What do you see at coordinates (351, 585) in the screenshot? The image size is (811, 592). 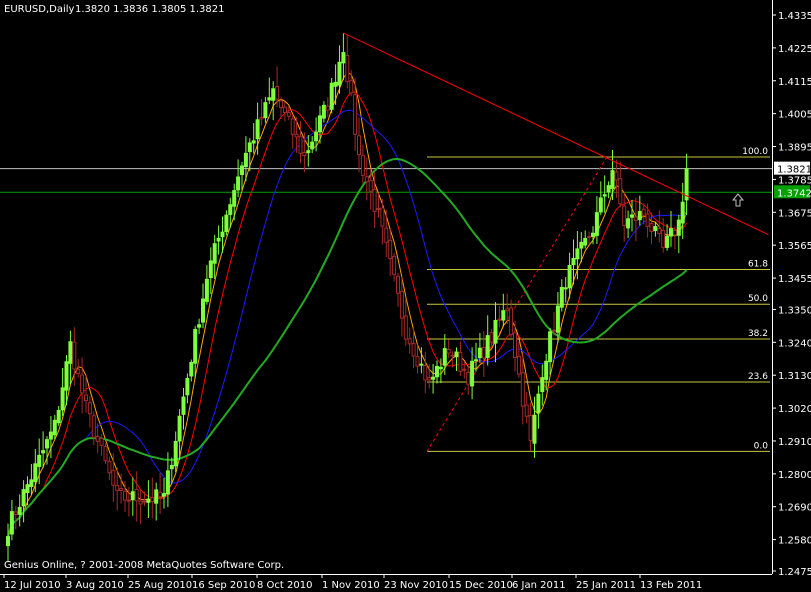 I see `x-tick-label: 1 Nov 2010` at bounding box center [351, 585].